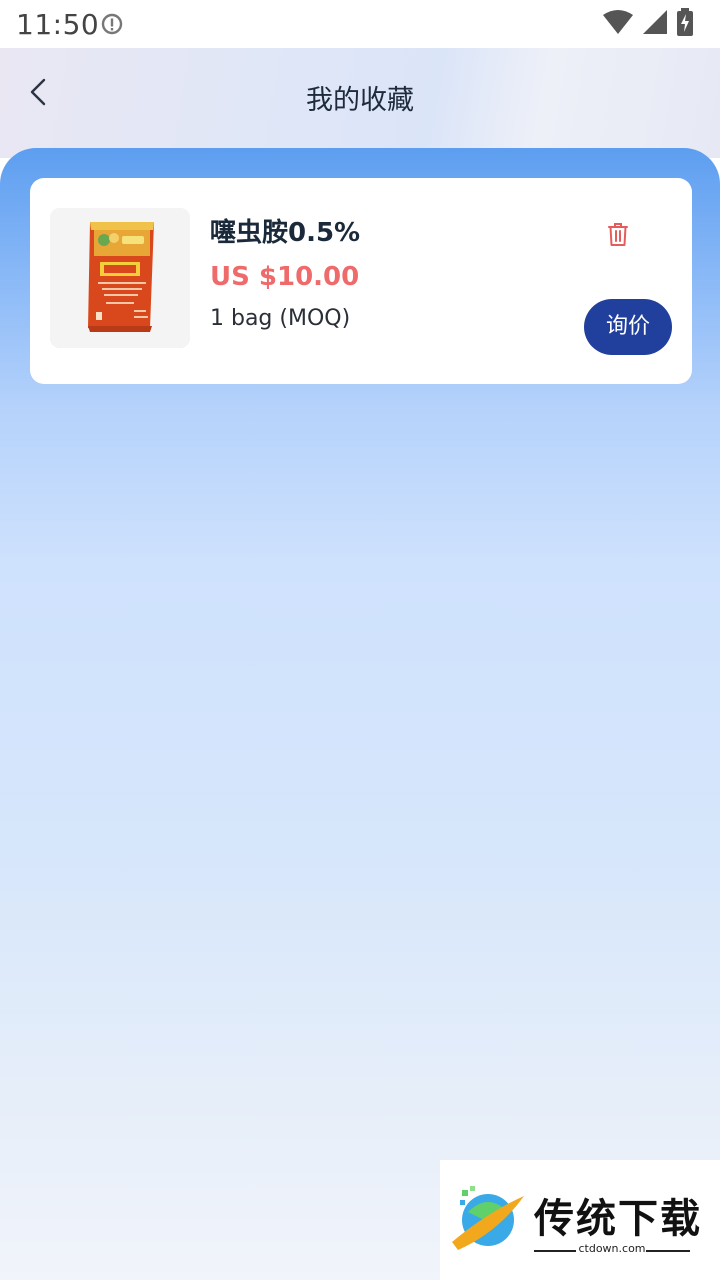 Image resolution: width=720 pixels, height=1280 pixels. Describe the element at coordinates (361, 281) in the screenshot. I see `favorite-item-card: 噻虫胺0.5% US $10.00 1 bag (MOQ) 询价` at that location.